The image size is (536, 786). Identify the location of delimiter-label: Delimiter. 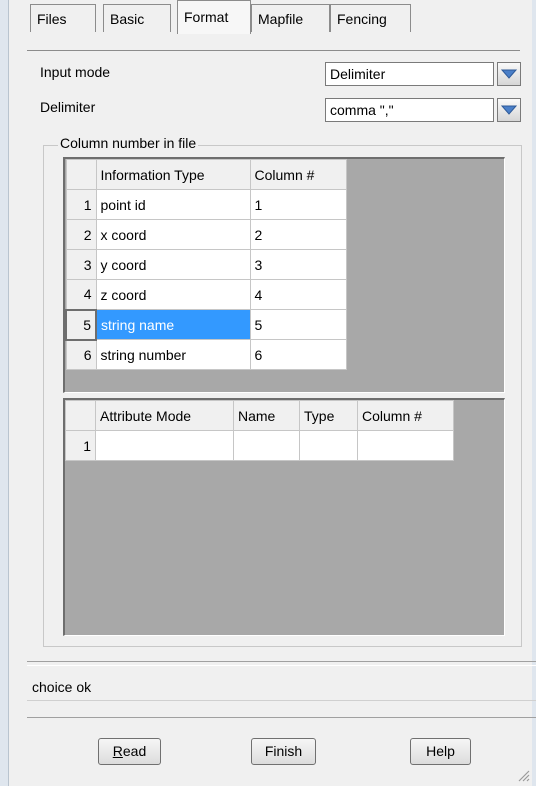
(68, 107).